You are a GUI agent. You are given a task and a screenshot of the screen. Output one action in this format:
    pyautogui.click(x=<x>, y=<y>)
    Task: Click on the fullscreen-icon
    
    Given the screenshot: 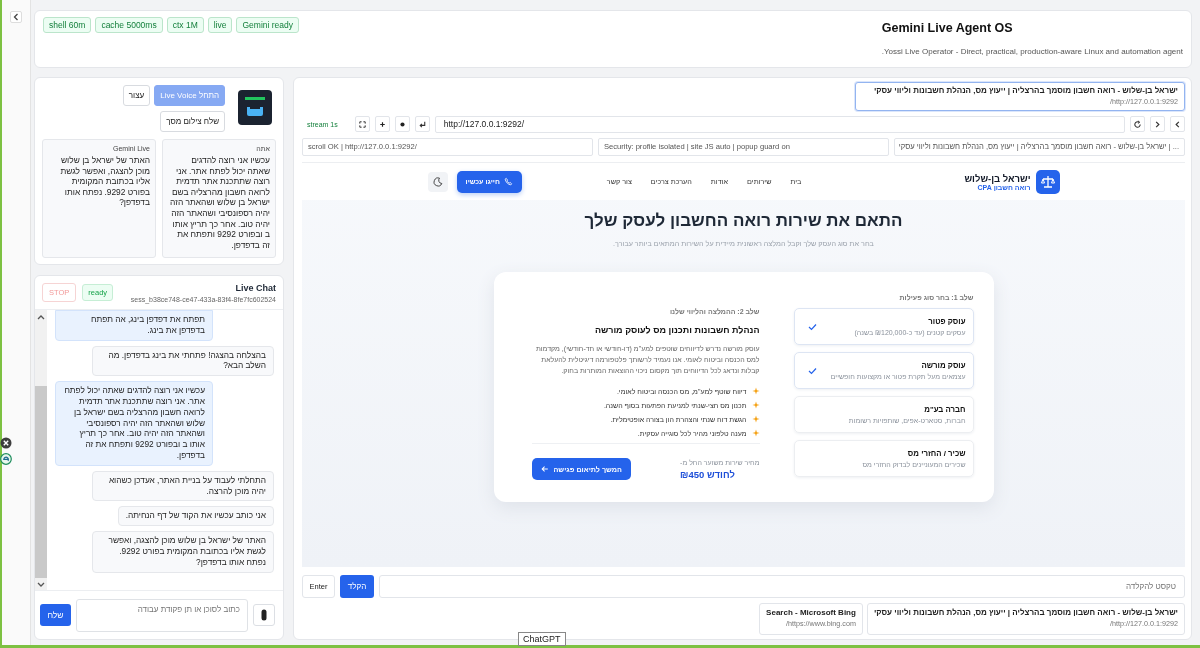 What is the action you would take?
    pyautogui.click(x=362, y=124)
    